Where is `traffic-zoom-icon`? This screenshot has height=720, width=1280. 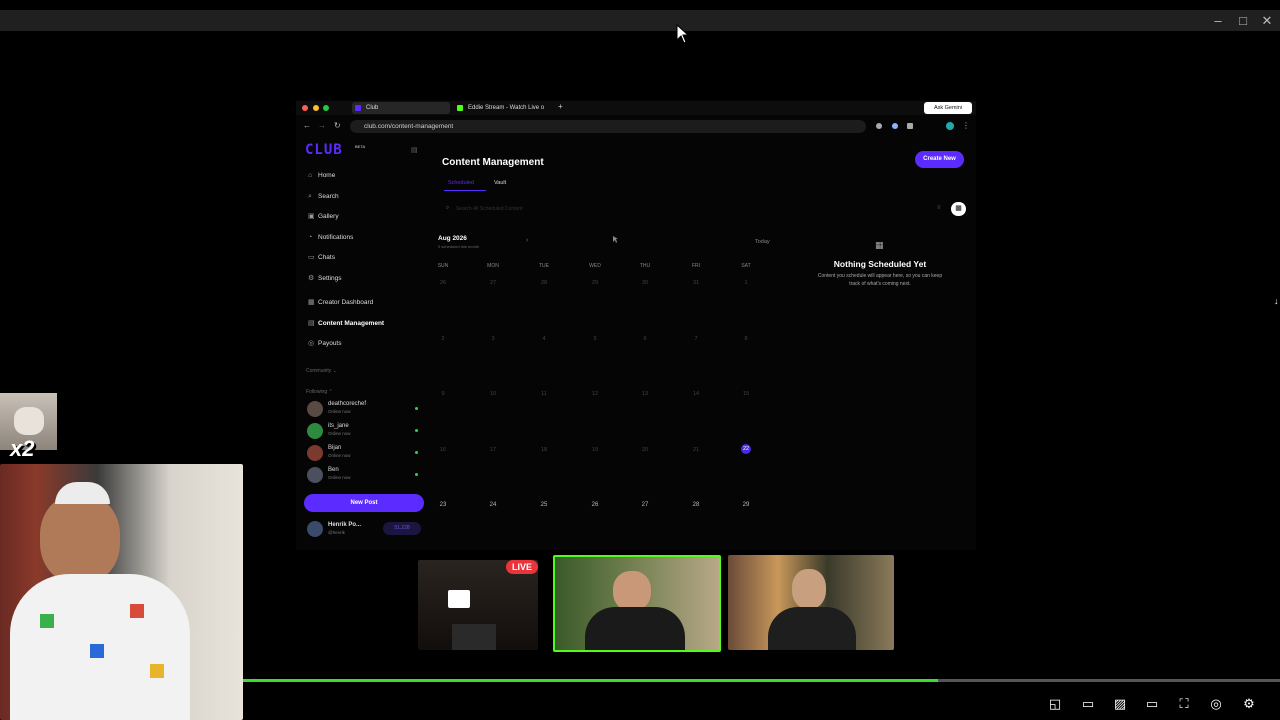 traffic-zoom-icon is located at coordinates (326, 108).